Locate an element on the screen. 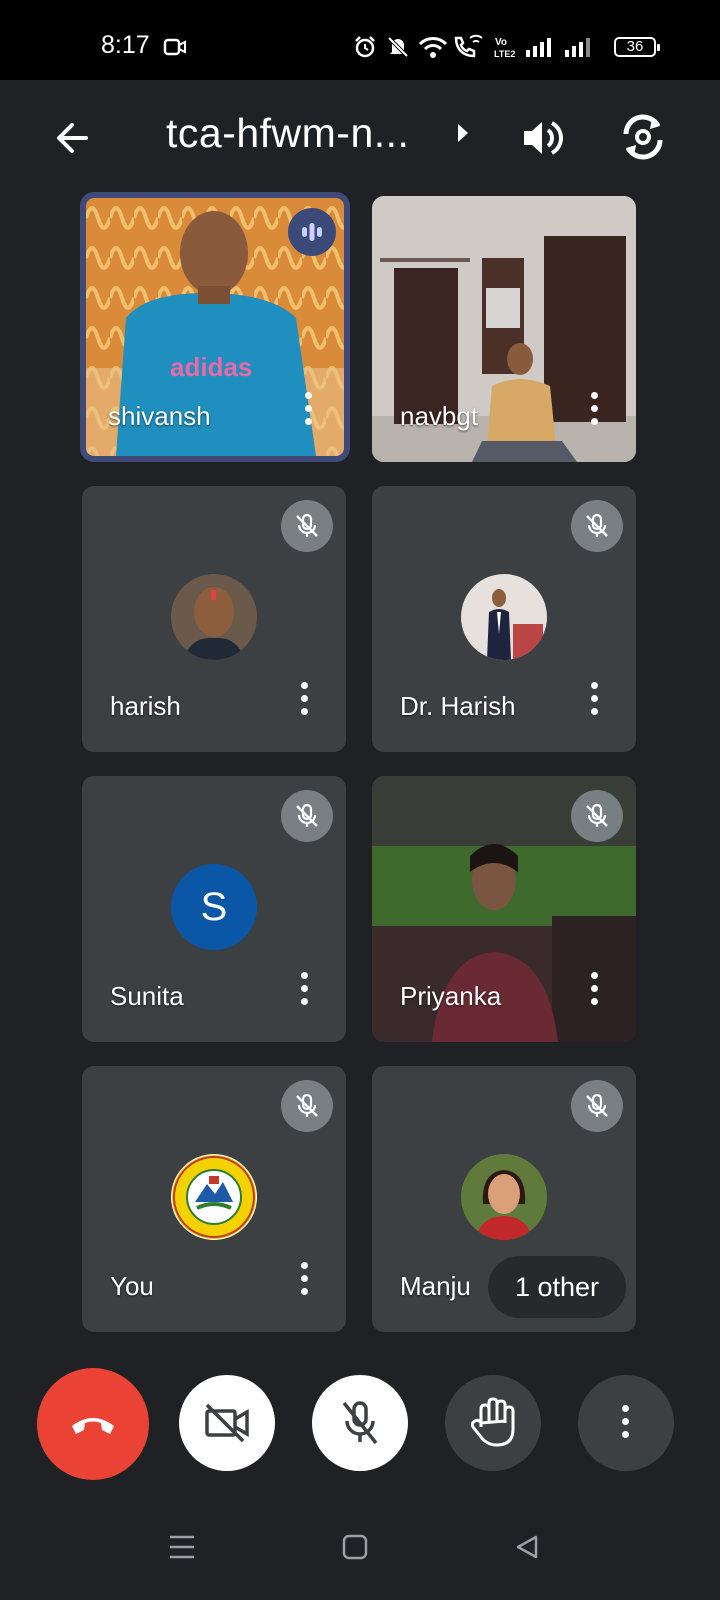 The height and width of the screenshot is (1600, 720). participant-name: Dr. Harish is located at coordinates (458, 706).